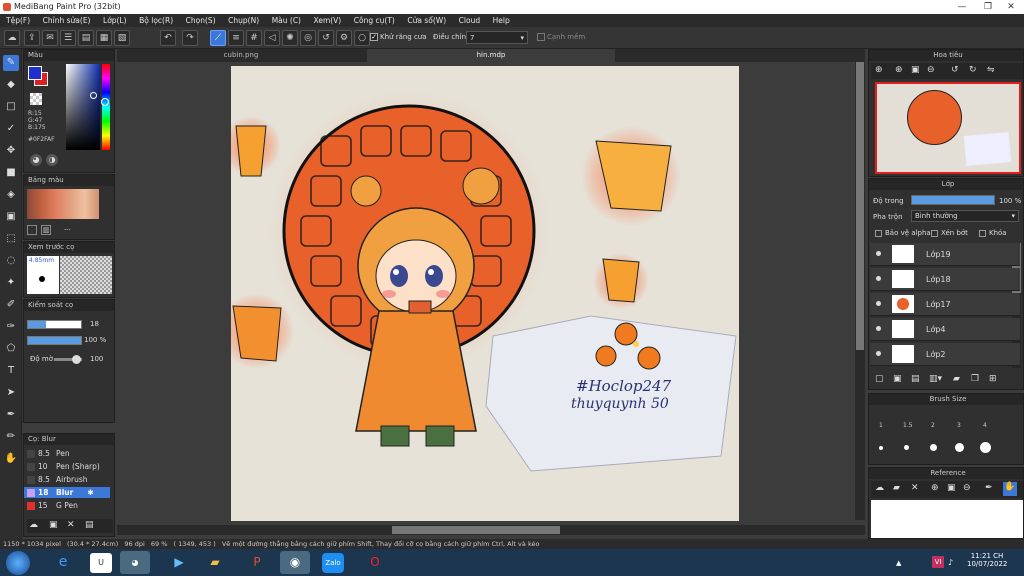 The height and width of the screenshot is (576, 1024). Describe the element at coordinates (374, 37) in the screenshot. I see `antialias-checkbox: ✓` at that location.